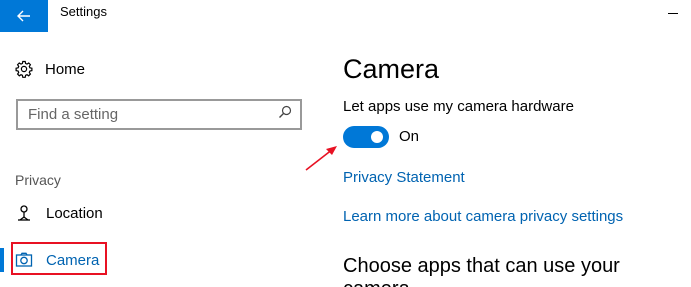 The width and height of the screenshot is (691, 287). Describe the element at coordinates (391, 69) in the screenshot. I see `page-title: Camera` at that location.